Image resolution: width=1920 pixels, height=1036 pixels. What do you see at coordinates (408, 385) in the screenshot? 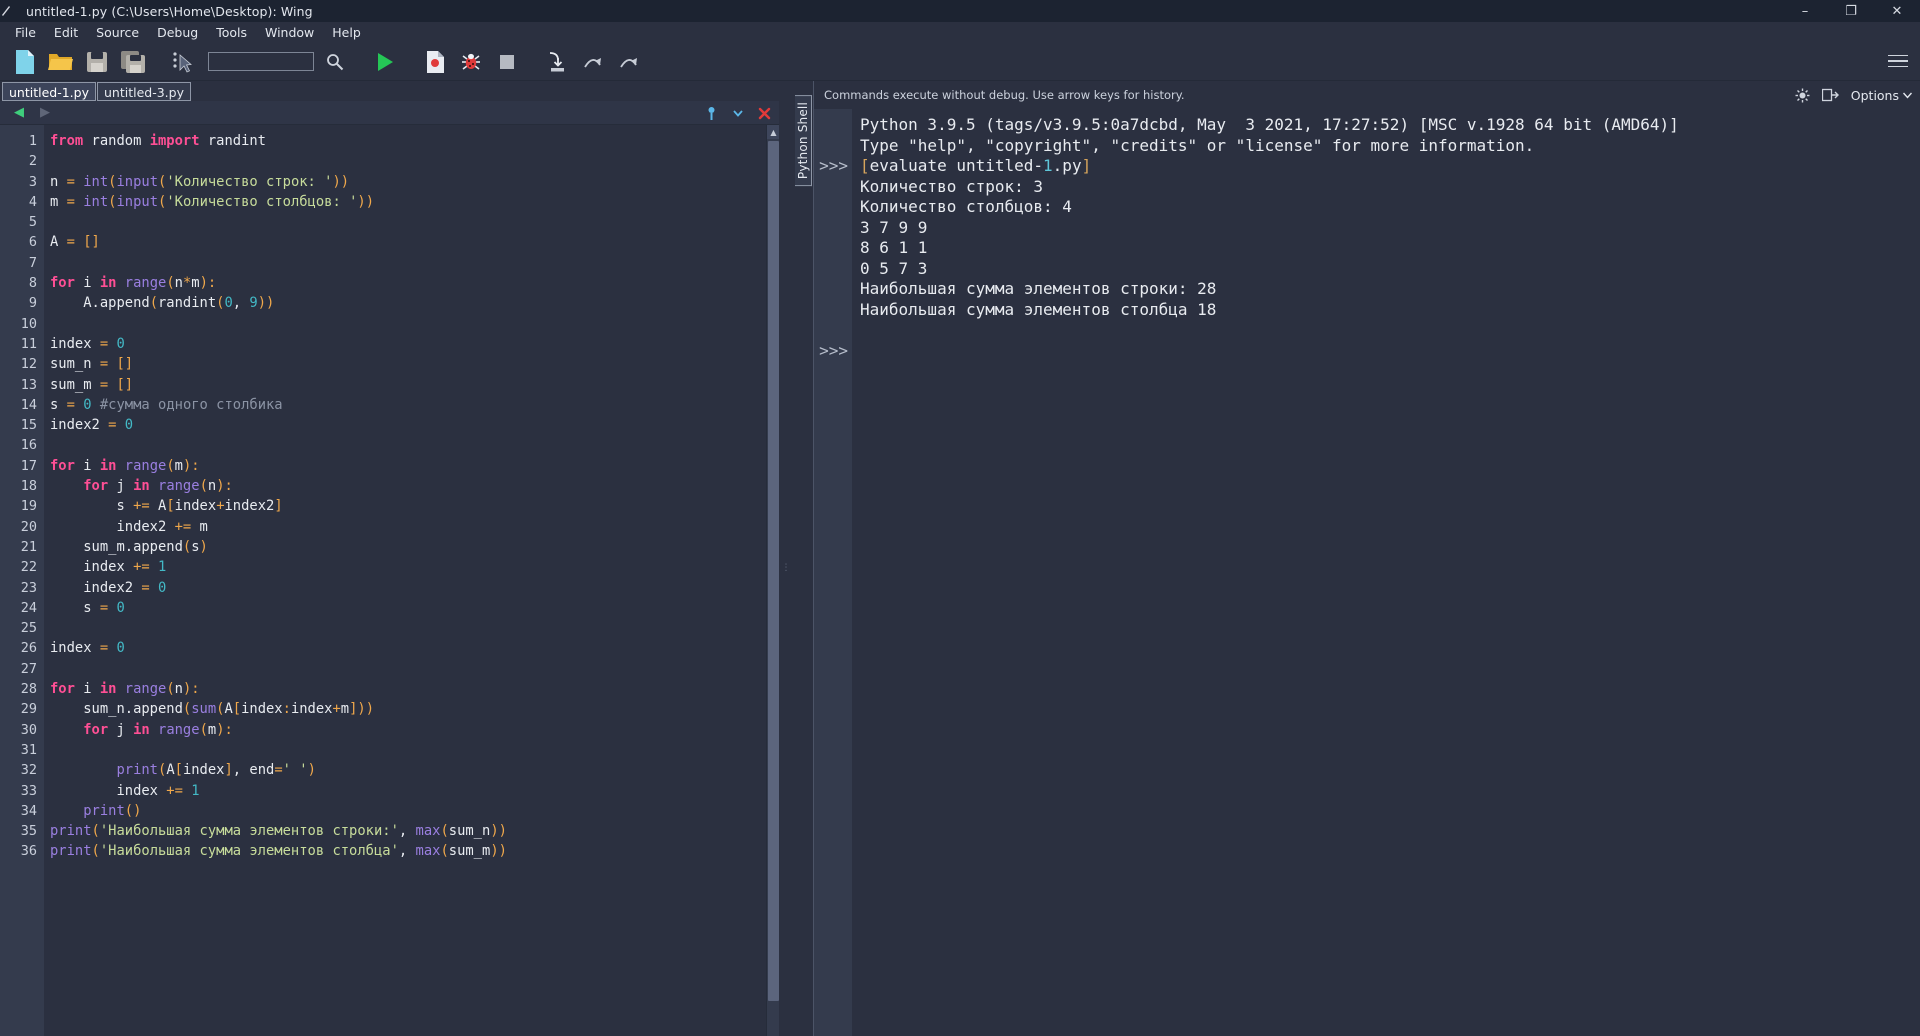
I see `code-line: sum_m = []` at bounding box center [408, 385].